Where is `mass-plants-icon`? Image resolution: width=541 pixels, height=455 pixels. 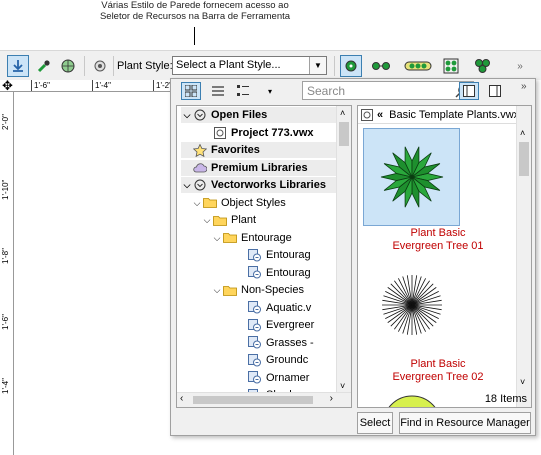
mass-plants-icon is located at coordinates (482, 66).